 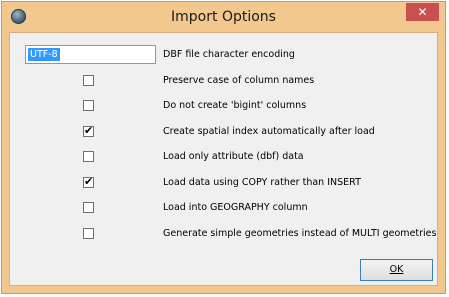 I want to click on preserve-case-checkbox, so click(x=88, y=80).